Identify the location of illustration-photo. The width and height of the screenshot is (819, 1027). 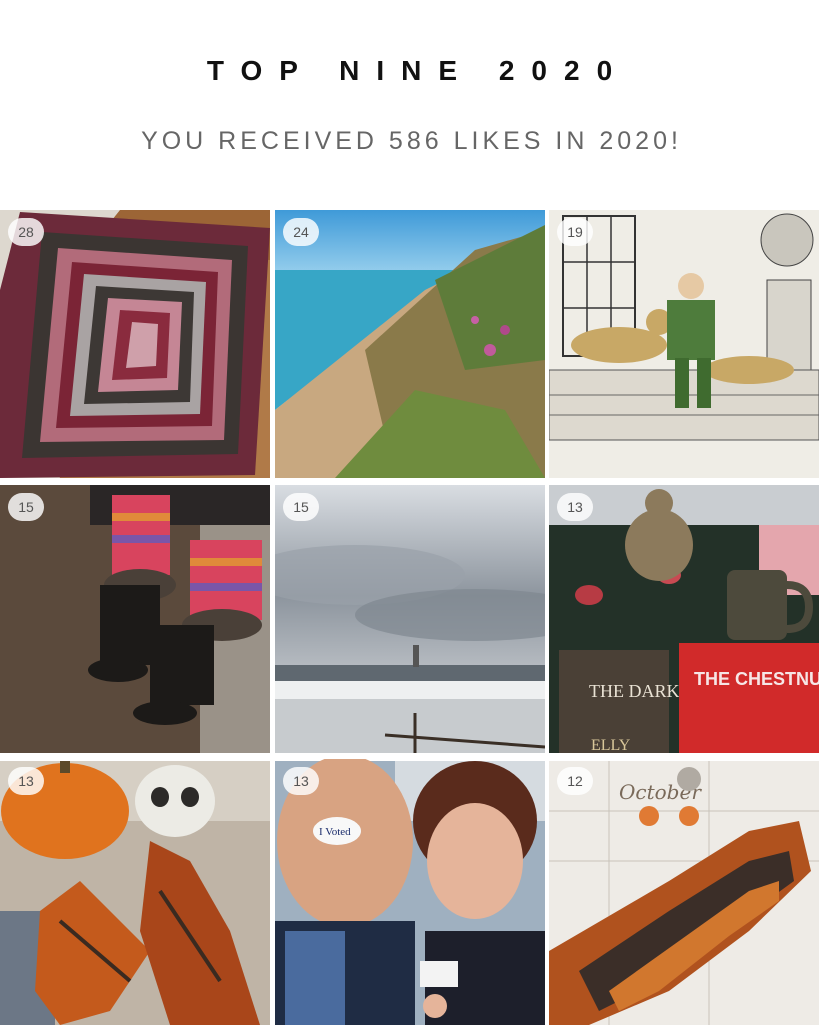
(684, 344).